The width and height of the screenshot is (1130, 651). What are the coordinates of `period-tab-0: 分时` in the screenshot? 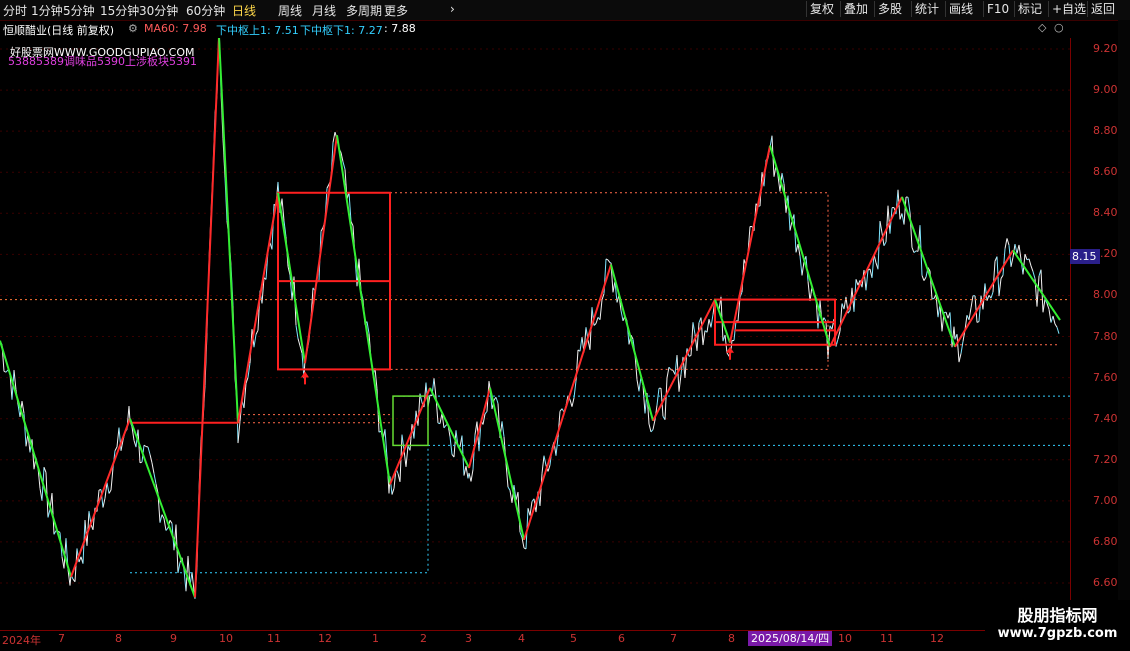 It's located at (15, 10).